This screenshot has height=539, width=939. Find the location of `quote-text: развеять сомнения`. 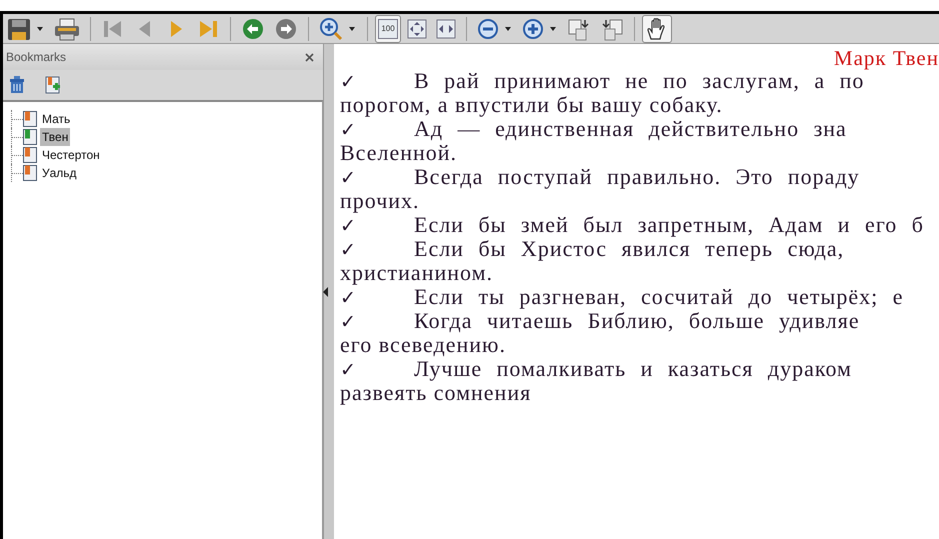

quote-text: развеять сомнения is located at coordinates (436, 393).